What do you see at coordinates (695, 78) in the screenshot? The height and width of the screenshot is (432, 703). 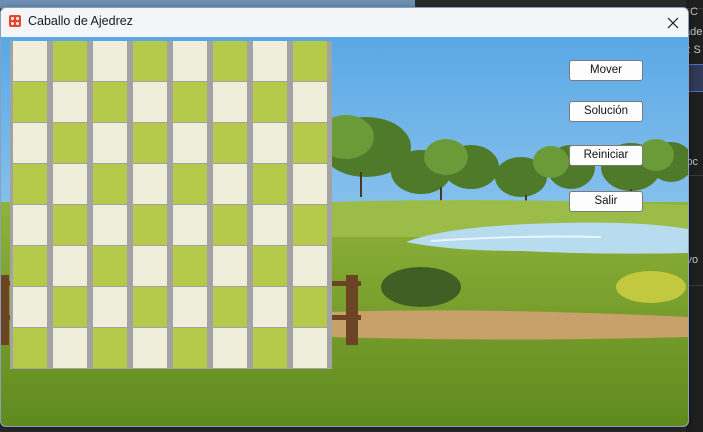 I see `bg-toolbar-button` at bounding box center [695, 78].